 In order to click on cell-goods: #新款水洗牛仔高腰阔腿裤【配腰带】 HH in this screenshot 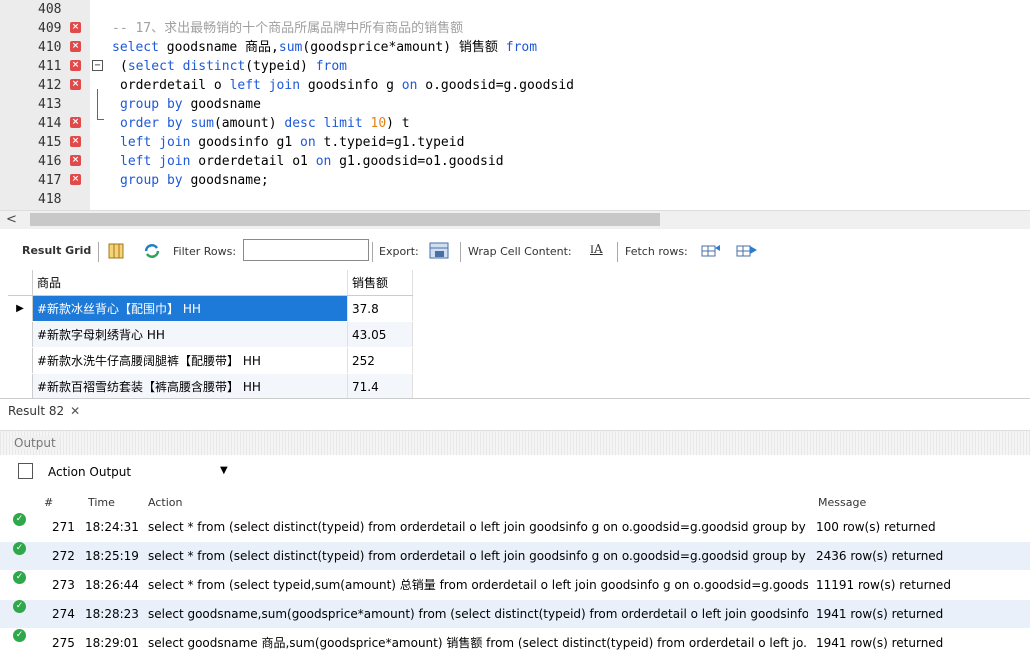, I will do `click(190, 360)`.